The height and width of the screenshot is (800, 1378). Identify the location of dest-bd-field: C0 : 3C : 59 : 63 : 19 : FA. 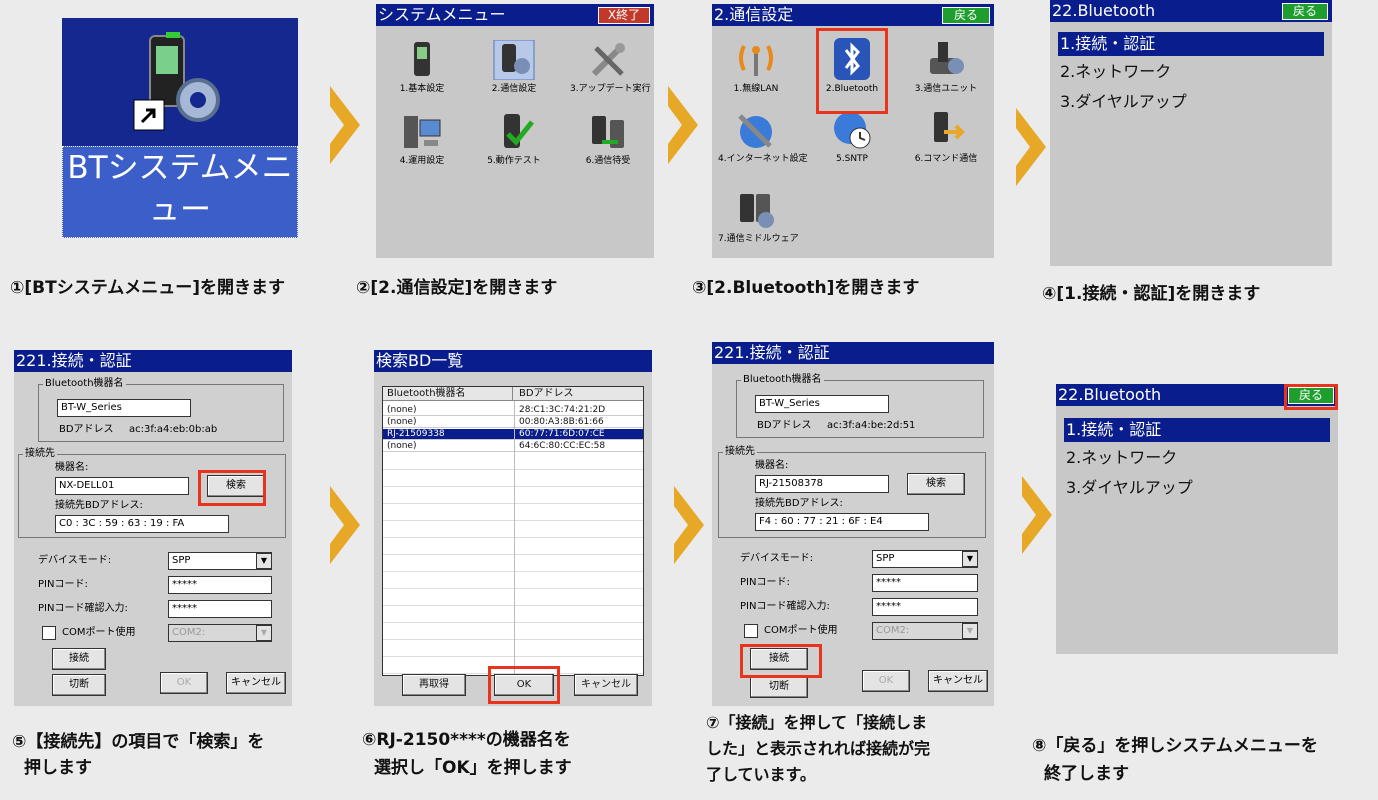
(142, 524).